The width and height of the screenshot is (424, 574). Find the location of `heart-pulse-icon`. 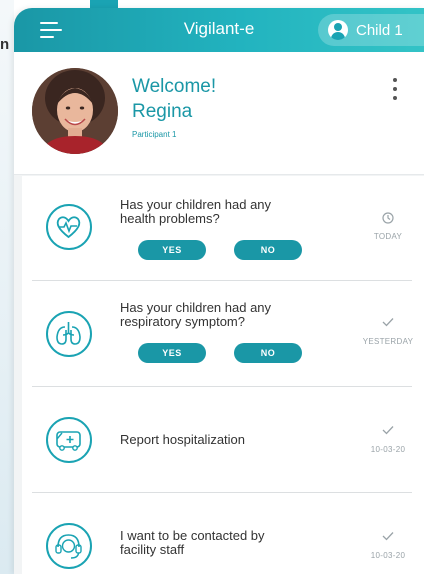

heart-pulse-icon is located at coordinates (69, 227).